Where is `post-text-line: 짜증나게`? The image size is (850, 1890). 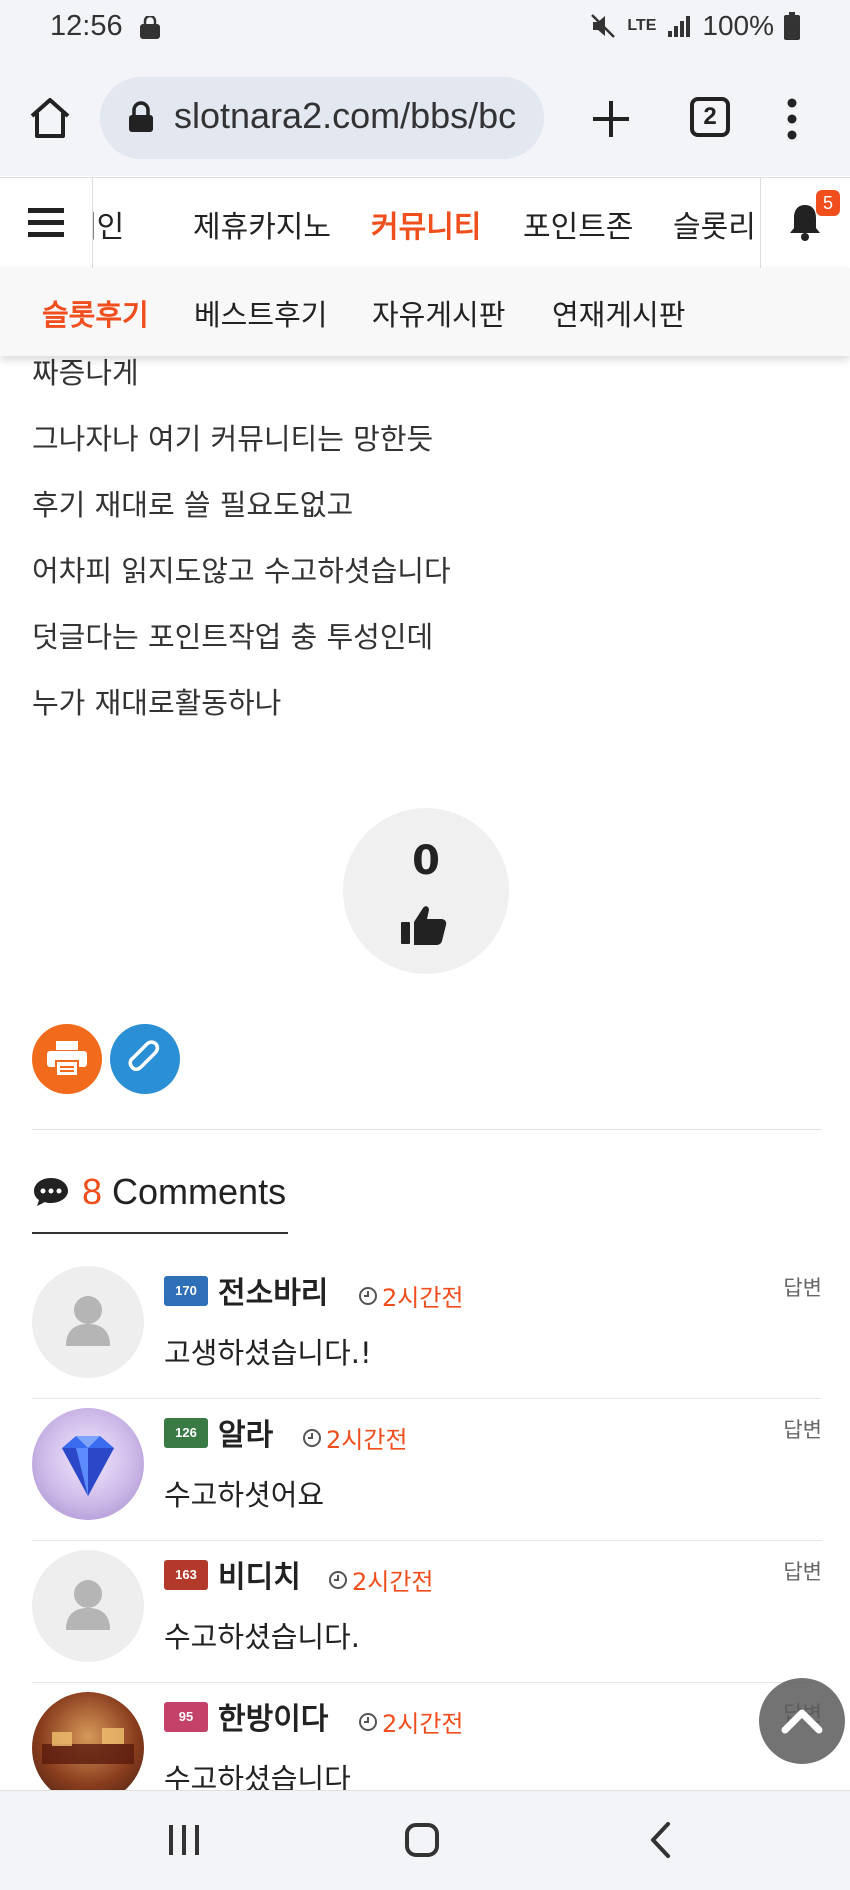
post-text-line: 짜증나게 is located at coordinates (85, 373).